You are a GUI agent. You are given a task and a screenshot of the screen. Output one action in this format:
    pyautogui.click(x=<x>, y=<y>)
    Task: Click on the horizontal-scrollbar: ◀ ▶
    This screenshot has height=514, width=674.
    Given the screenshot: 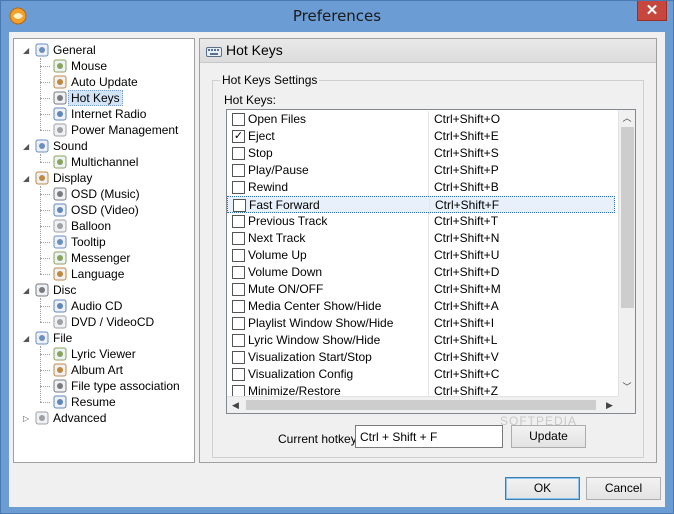 What is the action you would take?
    pyautogui.click(x=422, y=404)
    